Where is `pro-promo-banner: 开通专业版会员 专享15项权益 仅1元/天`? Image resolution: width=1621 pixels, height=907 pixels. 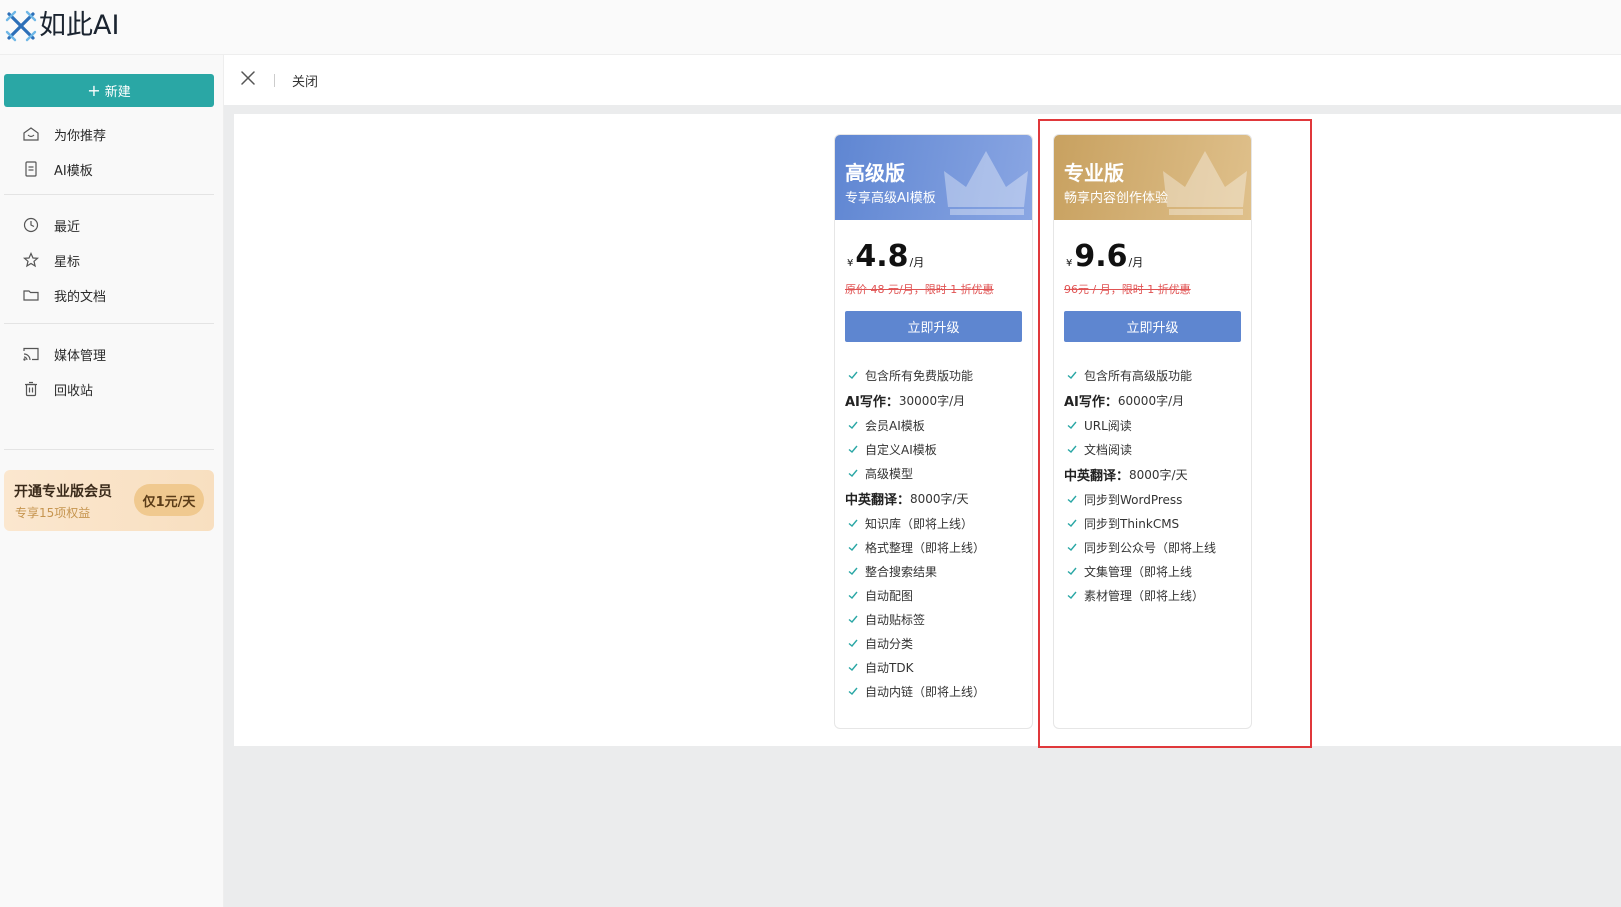
pro-promo-banner: 开通专业版会员 专享15项权益 仅1元/天 is located at coordinates (109, 500).